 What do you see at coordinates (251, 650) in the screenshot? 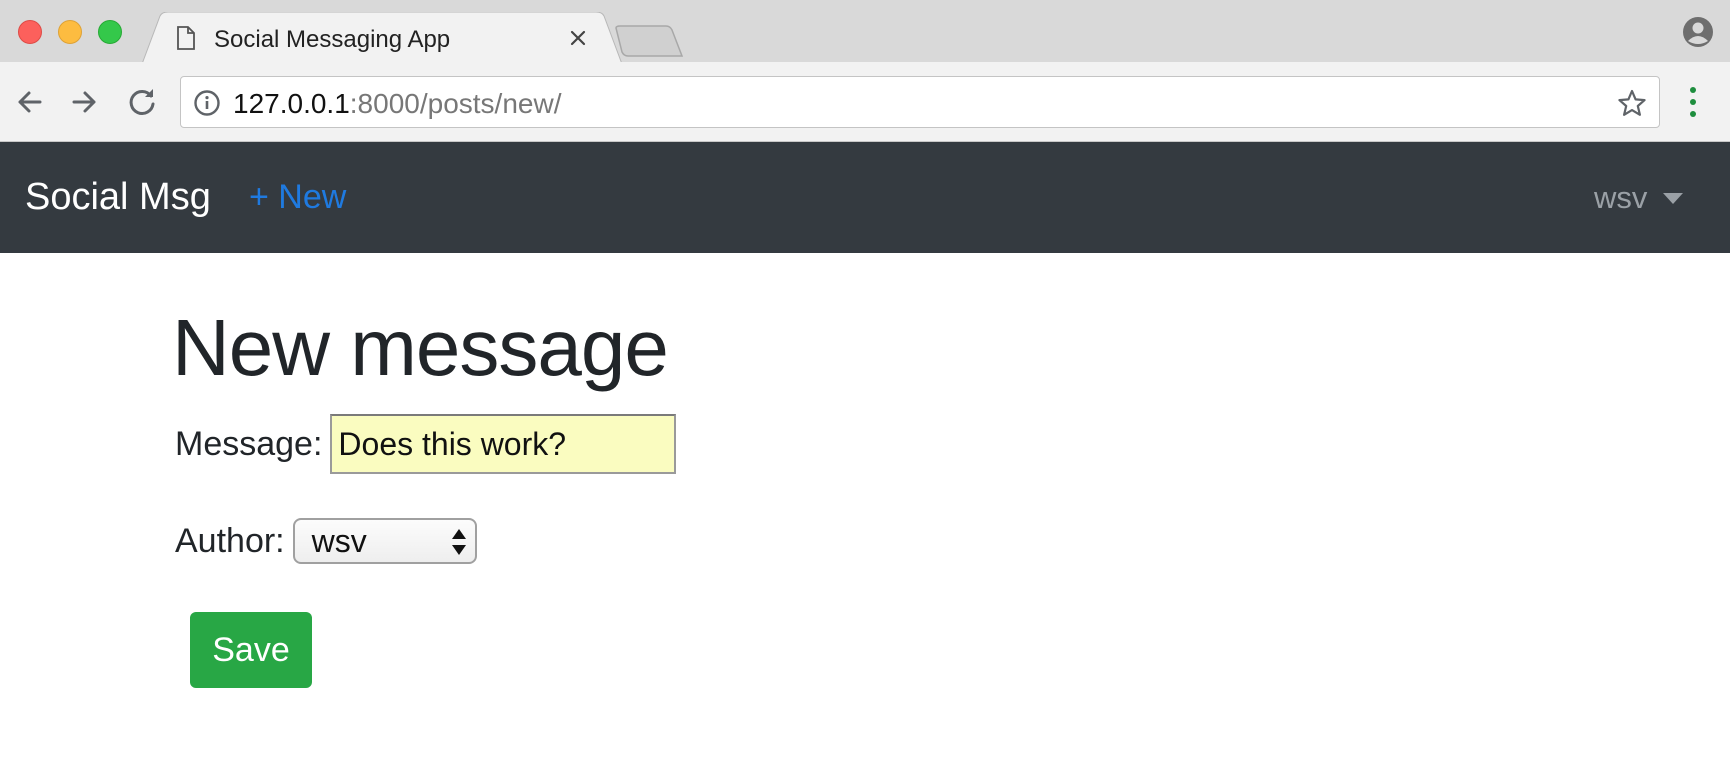
I see `save-button: Save` at bounding box center [251, 650].